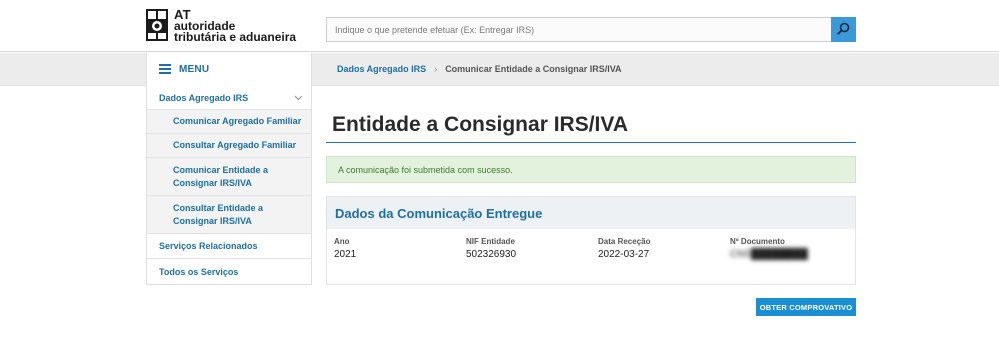 This screenshot has height=340, width=999. Describe the element at coordinates (235, 37) in the screenshot. I see `logo-line-3: tributária e aduaneira` at that location.